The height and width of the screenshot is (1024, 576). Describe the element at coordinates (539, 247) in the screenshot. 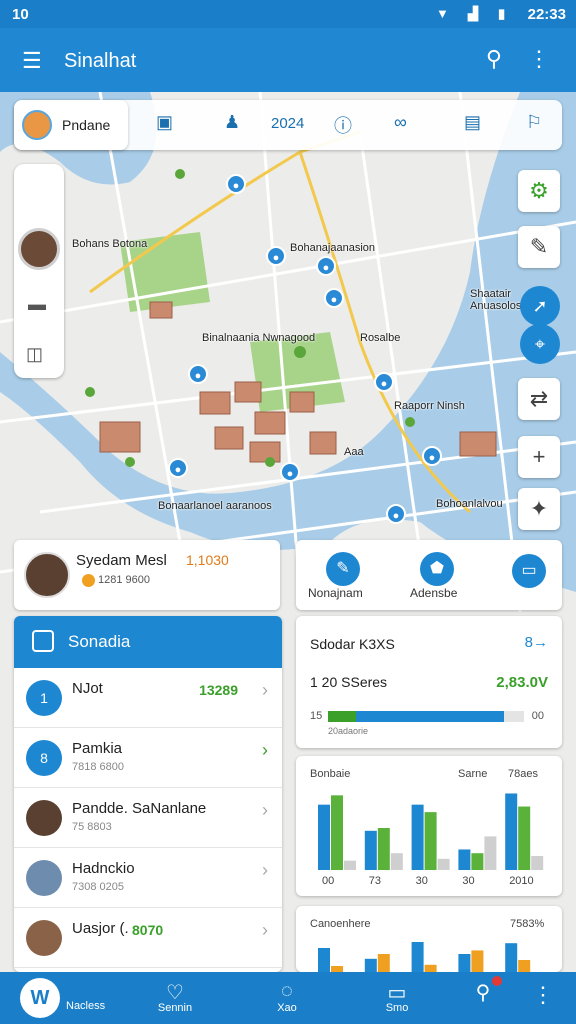

I see `edit-icon: ✎` at that location.